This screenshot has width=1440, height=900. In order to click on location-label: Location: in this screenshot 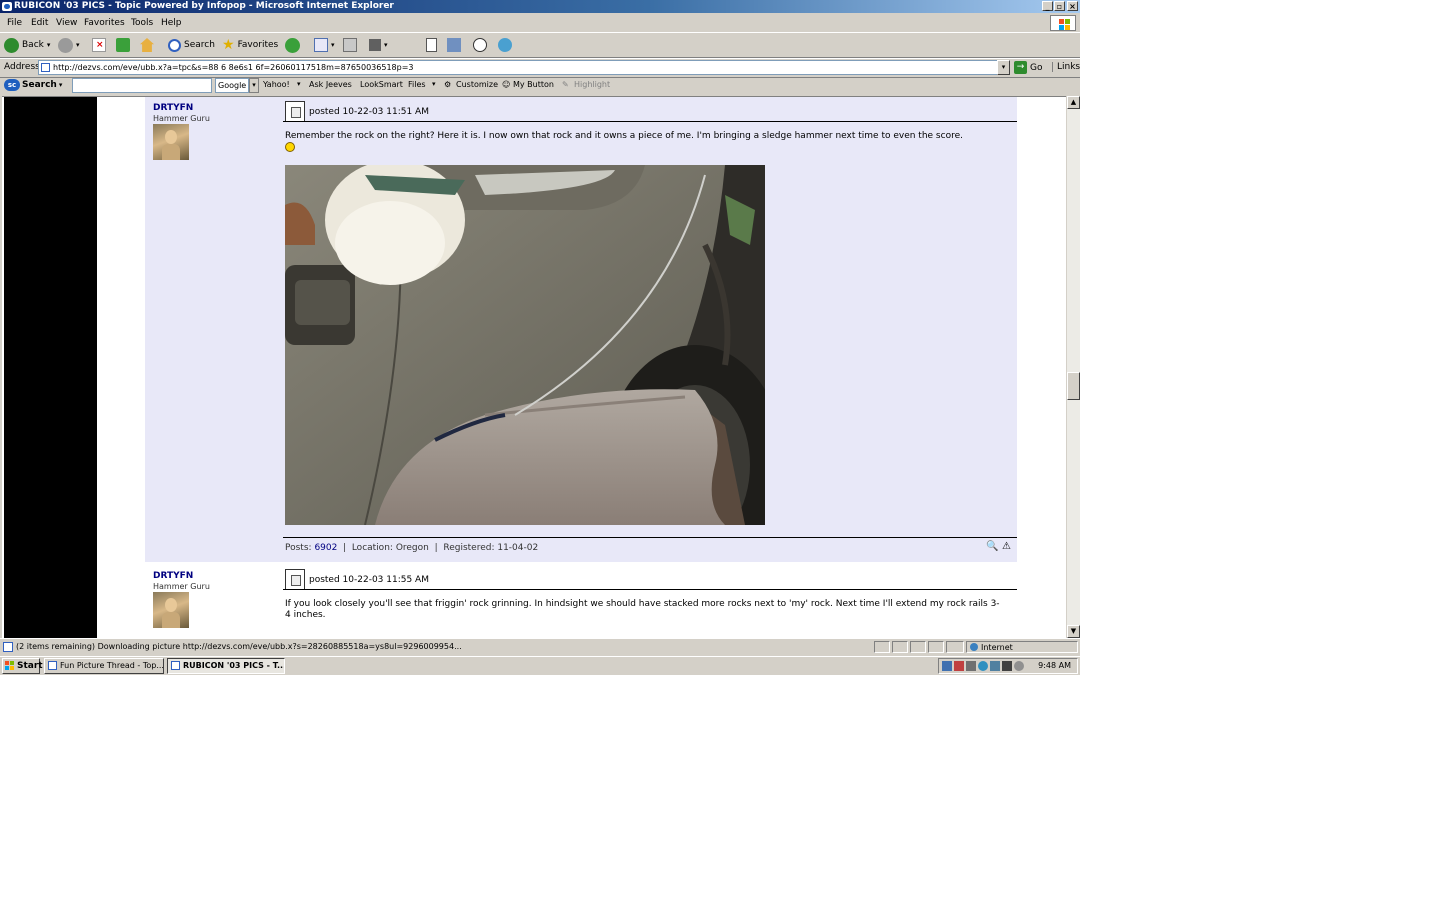, I will do `click(372, 548)`.